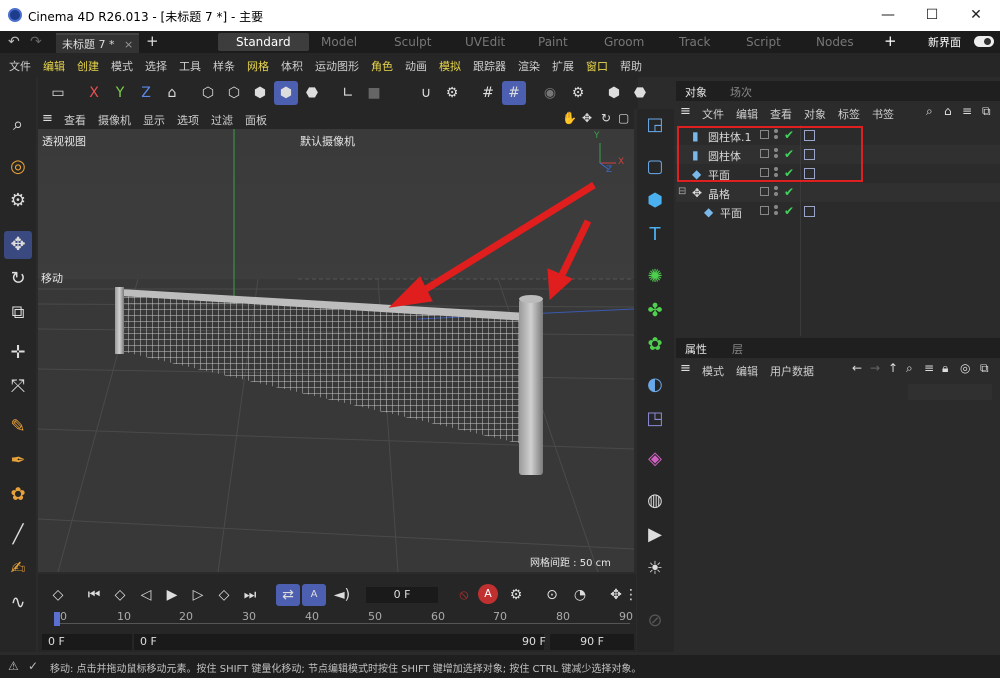  What do you see at coordinates (655, 235) in the screenshot?
I see `text-spline-icon: T` at bounding box center [655, 235].